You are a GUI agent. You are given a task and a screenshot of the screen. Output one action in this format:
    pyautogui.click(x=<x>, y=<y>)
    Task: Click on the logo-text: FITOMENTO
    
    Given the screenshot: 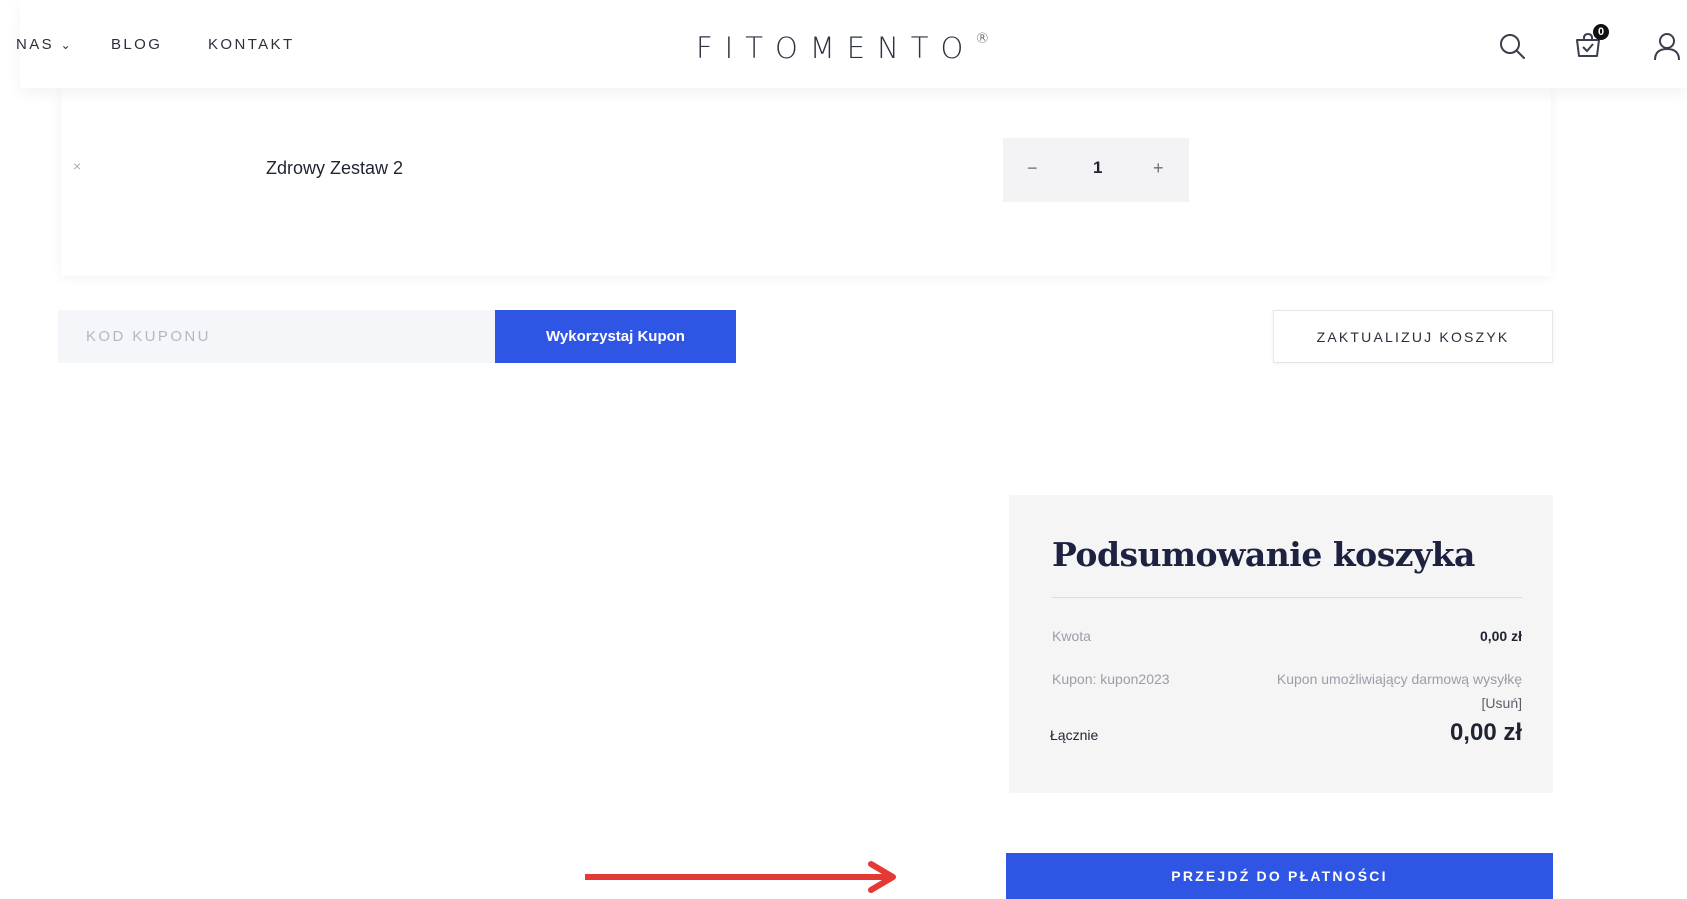 What is the action you would take?
    pyautogui.click(x=836, y=48)
    